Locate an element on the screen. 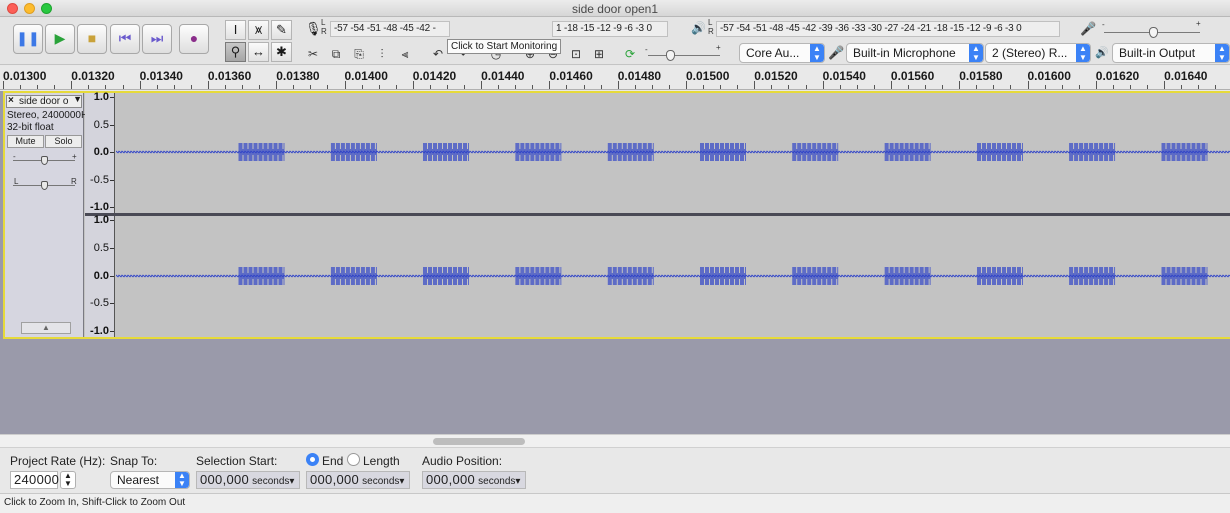 The height and width of the screenshot is (513, 1230). paste-button: ⎘ is located at coordinates (359, 54).